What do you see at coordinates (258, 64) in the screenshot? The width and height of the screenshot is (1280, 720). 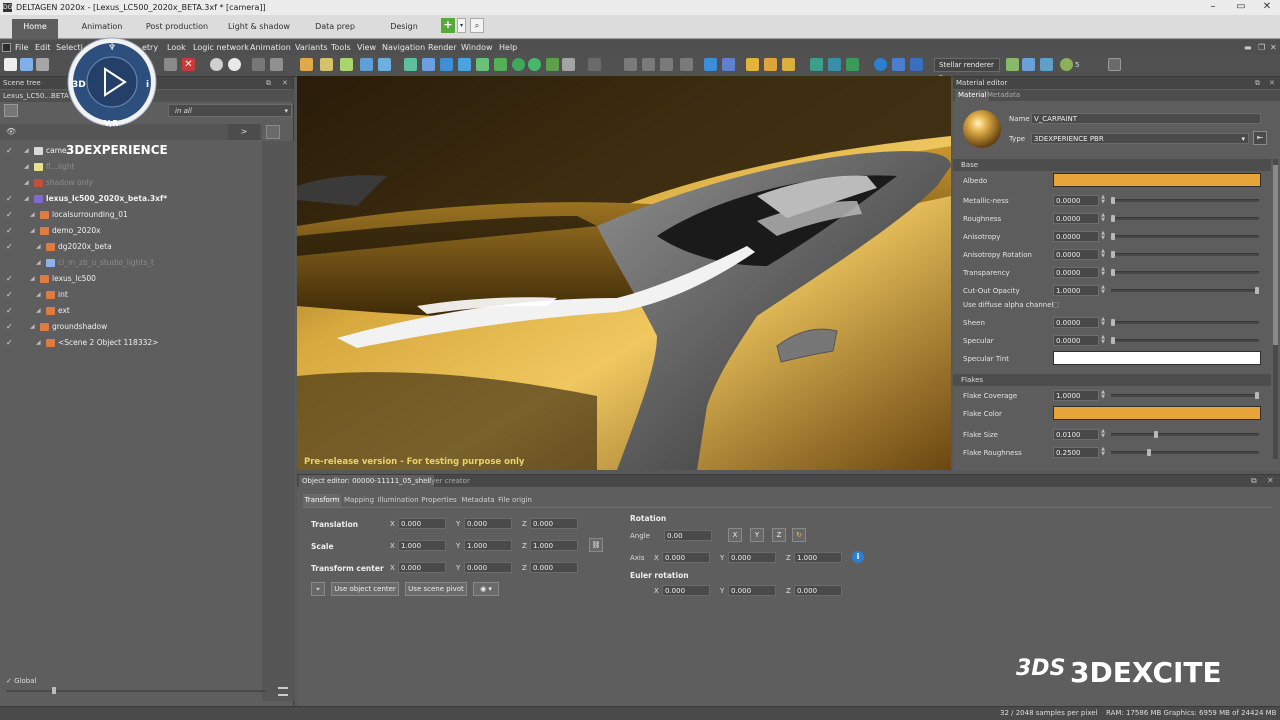 I see `link-icon` at bounding box center [258, 64].